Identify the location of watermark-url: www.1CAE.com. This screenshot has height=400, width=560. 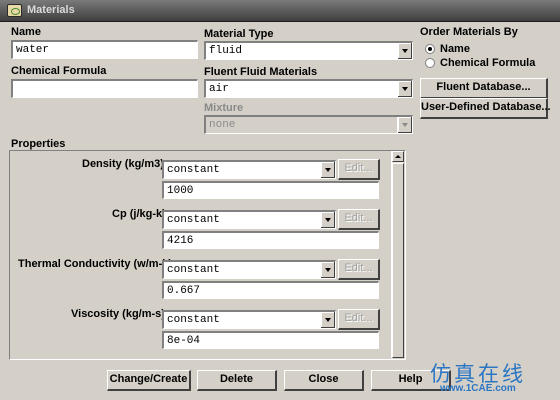
(478, 388).